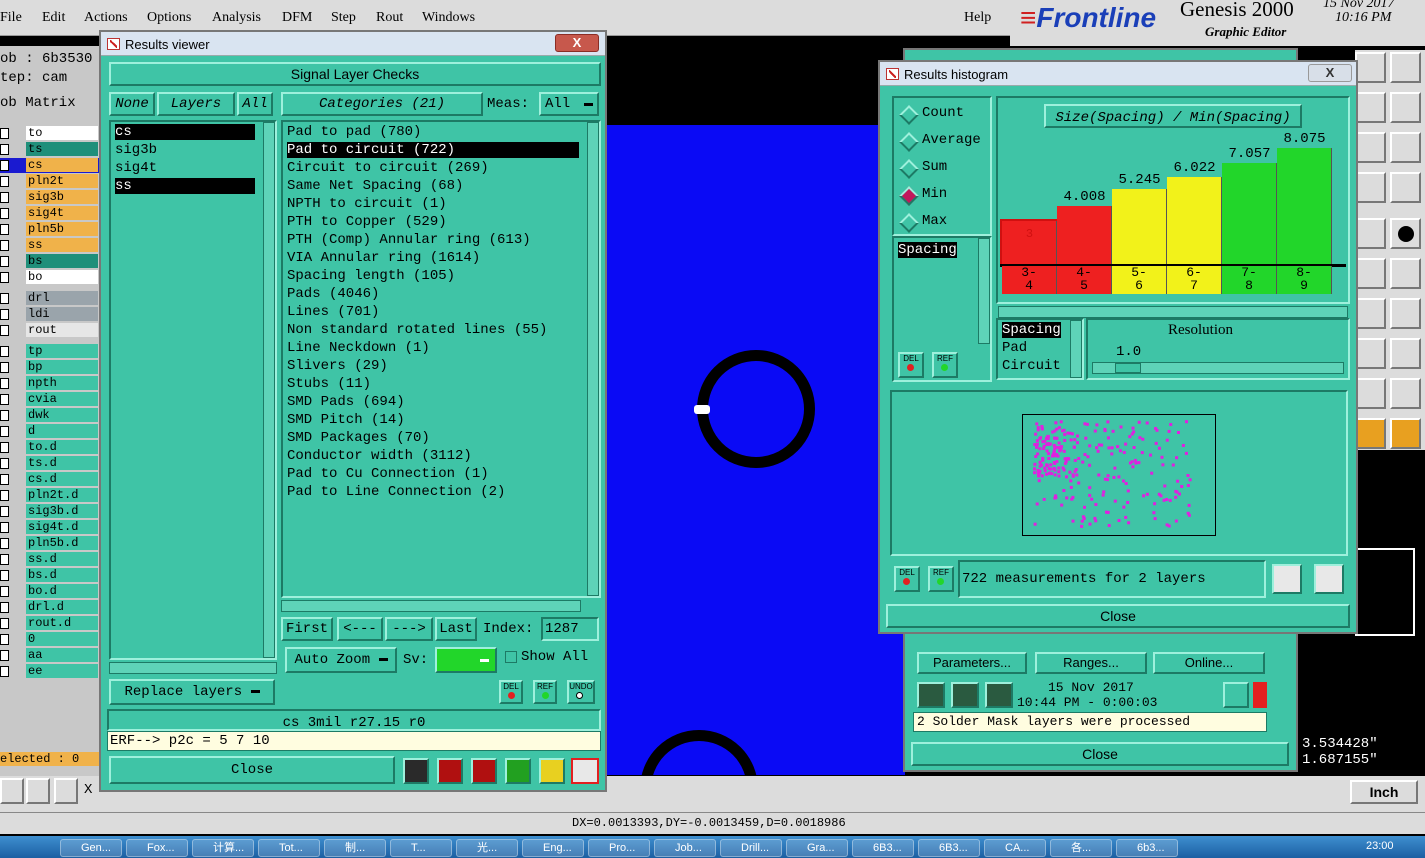 The image size is (1425, 858). What do you see at coordinates (1118, 616) in the screenshot?
I see `histogram-close-button: Close` at bounding box center [1118, 616].